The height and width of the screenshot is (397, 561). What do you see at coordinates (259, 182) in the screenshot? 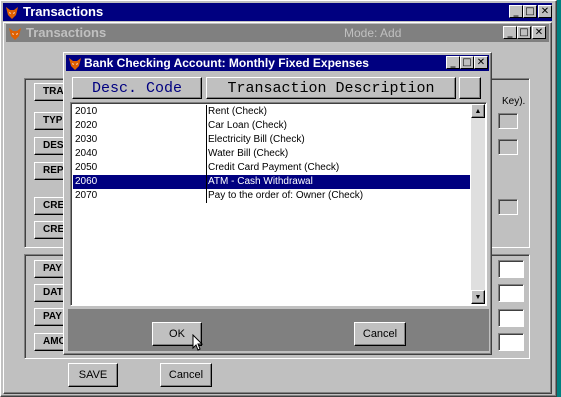
I see `list-item-description: ATM - Cash Withdrawal` at bounding box center [259, 182].